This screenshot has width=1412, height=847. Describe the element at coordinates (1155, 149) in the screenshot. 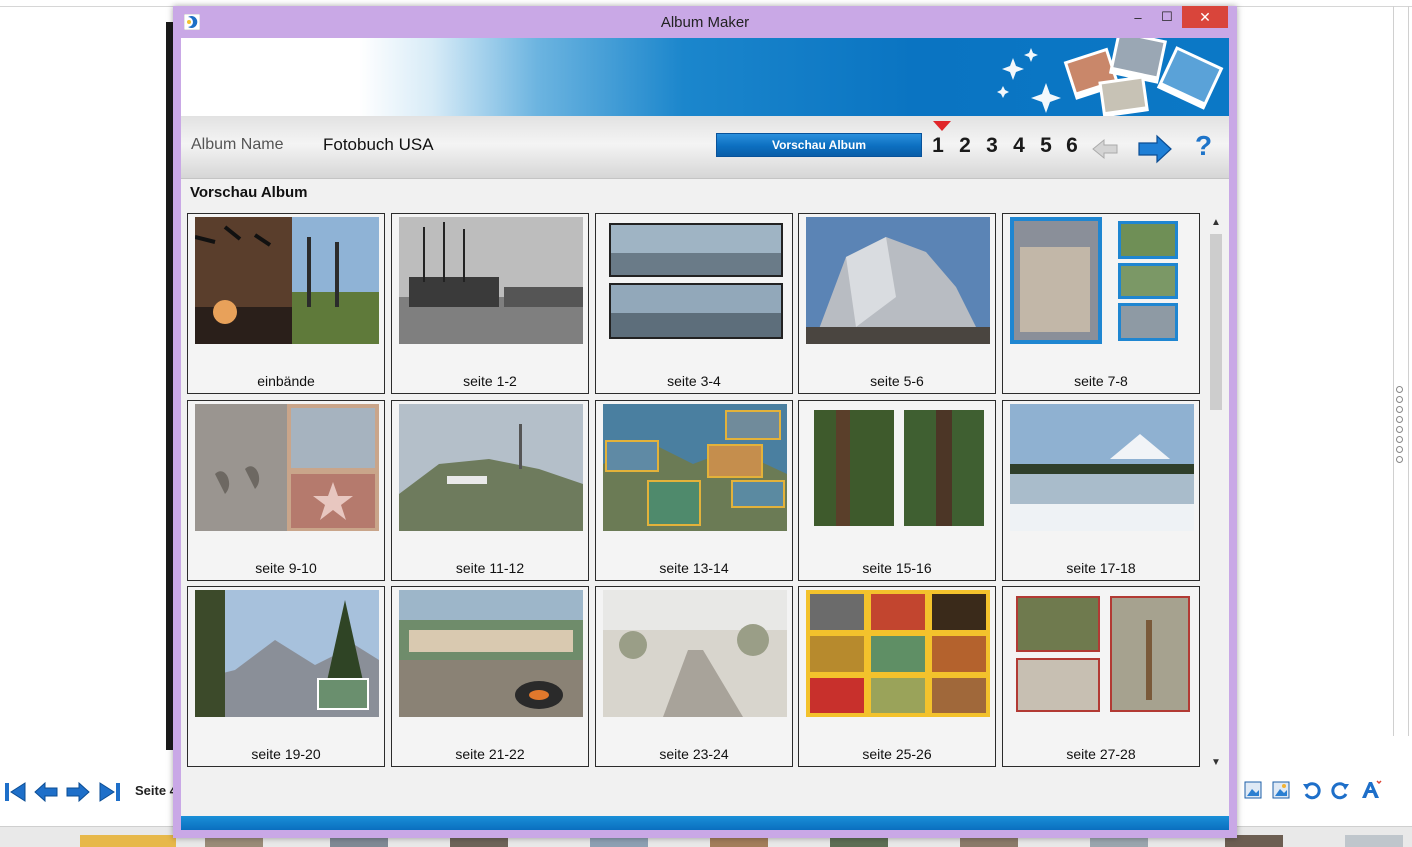

I see `forward-arrow-icon` at that location.